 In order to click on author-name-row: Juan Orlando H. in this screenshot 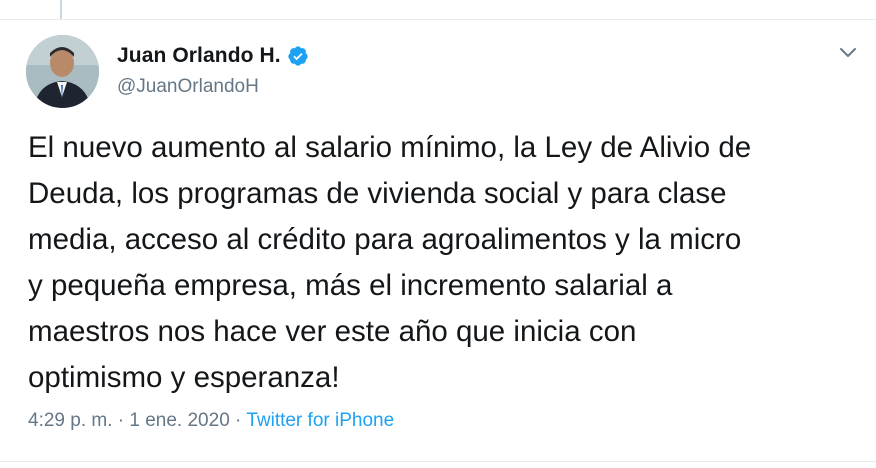, I will do `click(213, 56)`.